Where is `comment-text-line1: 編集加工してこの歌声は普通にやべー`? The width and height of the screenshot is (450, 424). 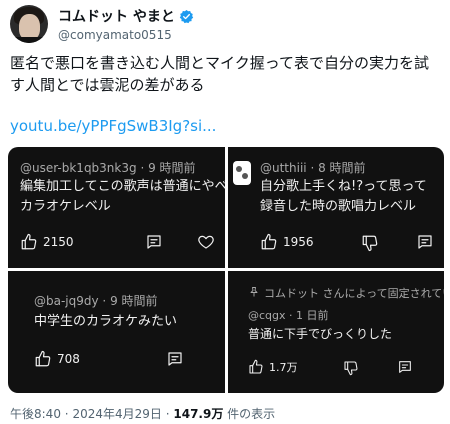 comment-text-line1: 編集加工してこの歌声は普通にやべー is located at coordinates (122, 186).